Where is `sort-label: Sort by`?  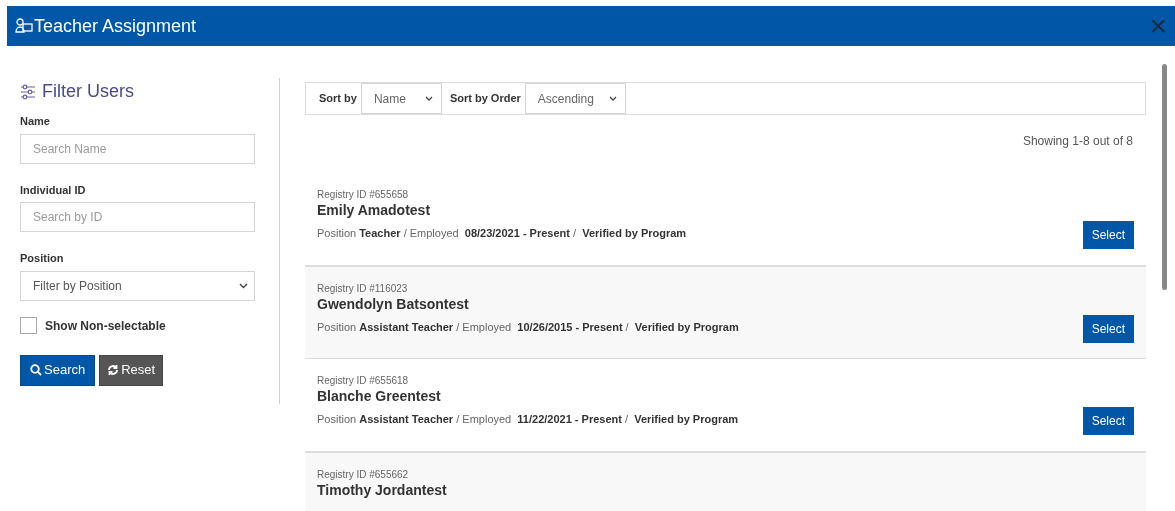 sort-label: Sort by is located at coordinates (338, 99).